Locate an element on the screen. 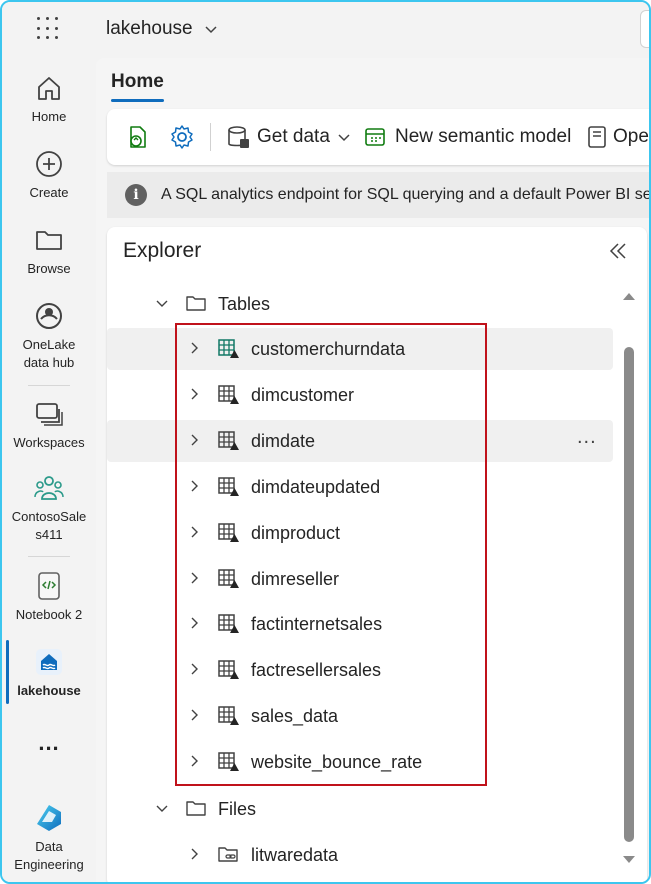  table-name: dimdate is located at coordinates (283, 440).